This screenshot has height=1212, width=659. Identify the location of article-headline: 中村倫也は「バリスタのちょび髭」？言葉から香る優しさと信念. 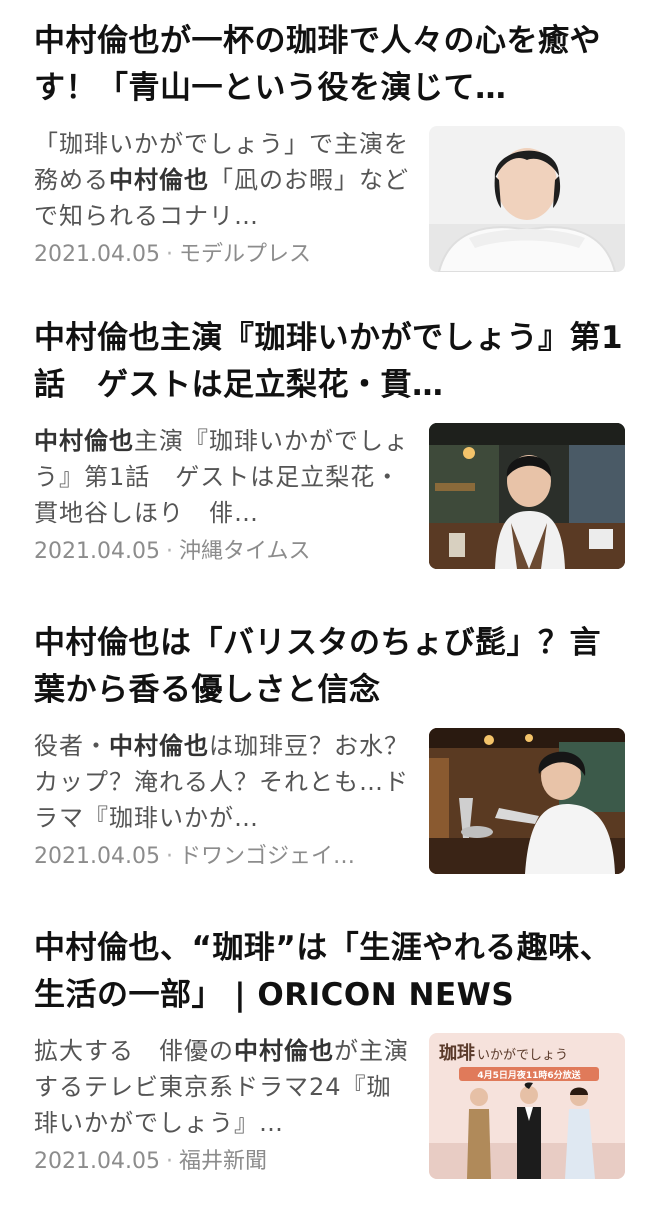
(329, 658).